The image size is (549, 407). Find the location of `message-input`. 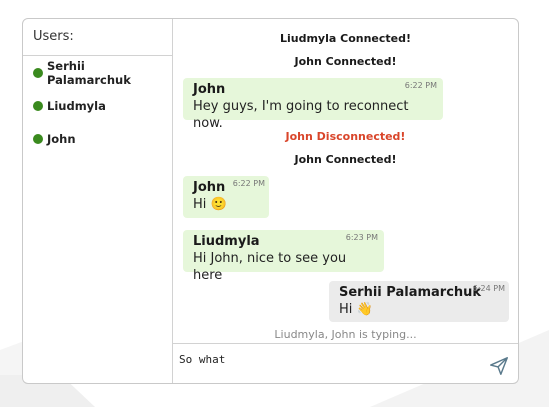

message-input is located at coordinates (329, 359).